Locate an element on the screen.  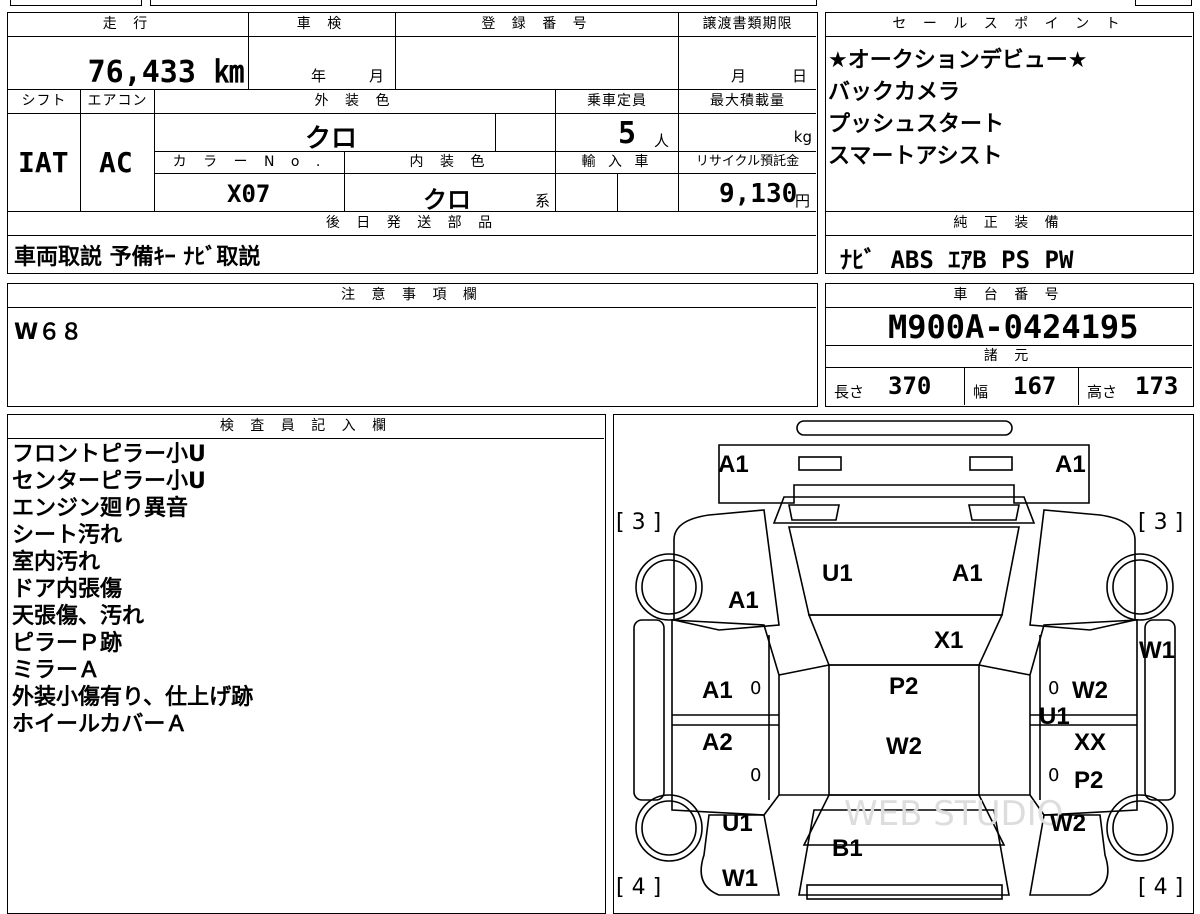
inspector-line: シート汚れ is located at coordinates (67, 535).